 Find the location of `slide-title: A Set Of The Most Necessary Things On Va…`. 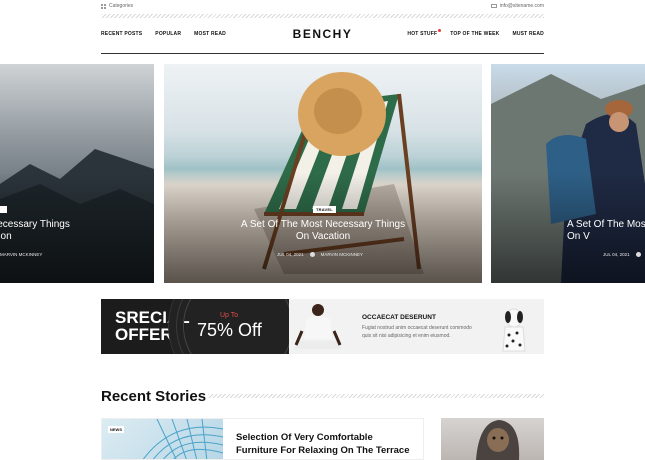

slide-title: A Set Of The Most Necessary Things On Va… is located at coordinates (323, 231).